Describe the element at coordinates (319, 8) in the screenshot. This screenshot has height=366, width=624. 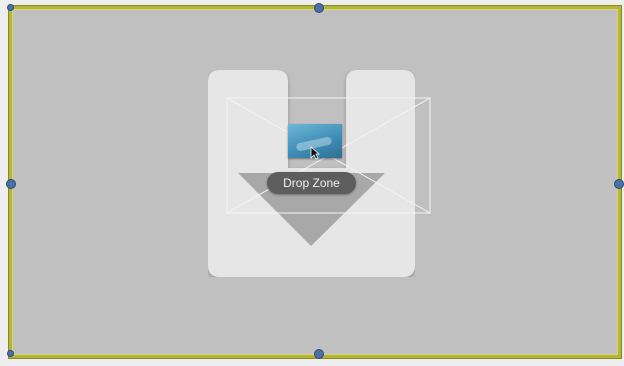
I see `resize-handle-top` at that location.